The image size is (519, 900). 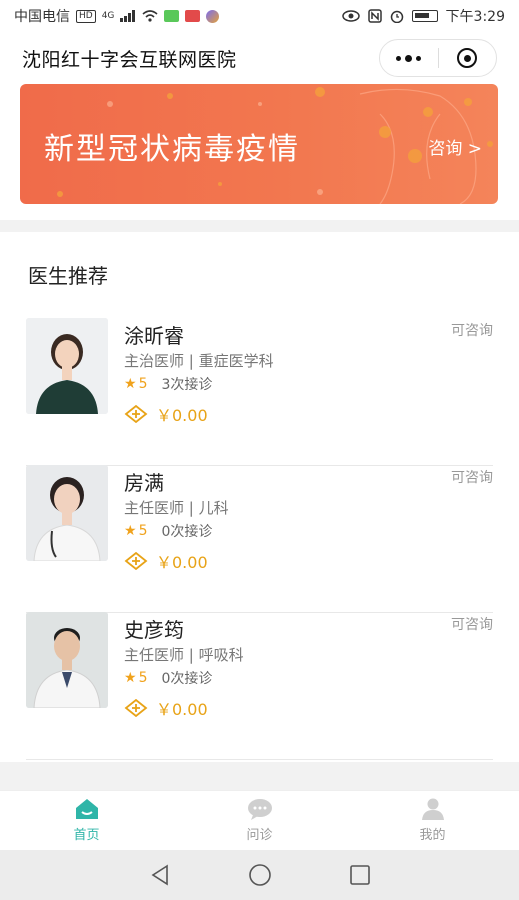 I want to click on back-icon, so click(x=160, y=875).